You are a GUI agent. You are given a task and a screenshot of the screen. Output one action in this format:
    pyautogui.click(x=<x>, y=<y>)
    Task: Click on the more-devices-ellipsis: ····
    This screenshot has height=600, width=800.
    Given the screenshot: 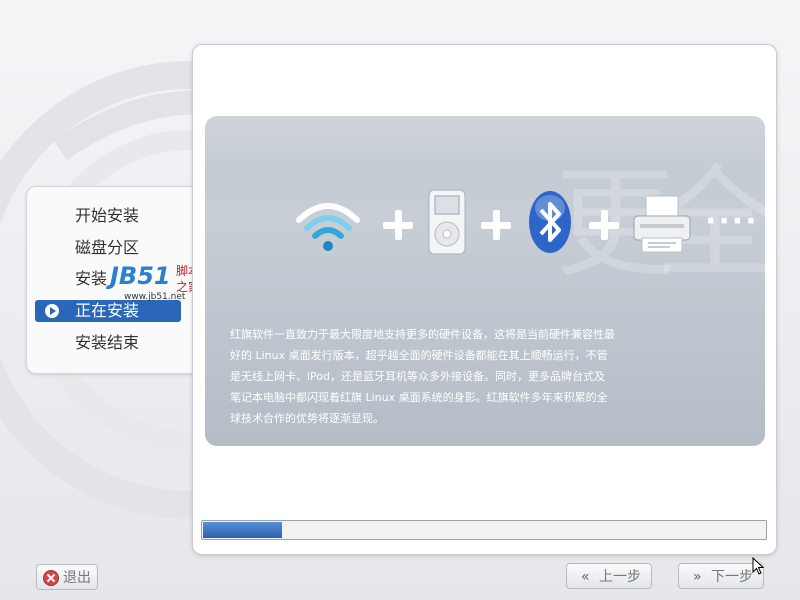 What is the action you would take?
    pyautogui.click(x=732, y=221)
    